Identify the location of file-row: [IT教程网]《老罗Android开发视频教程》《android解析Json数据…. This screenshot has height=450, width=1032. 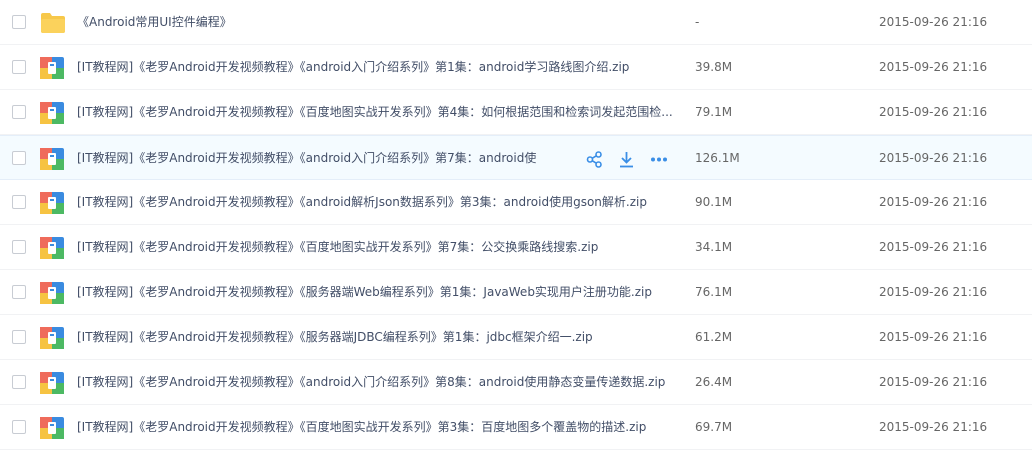
(516, 202).